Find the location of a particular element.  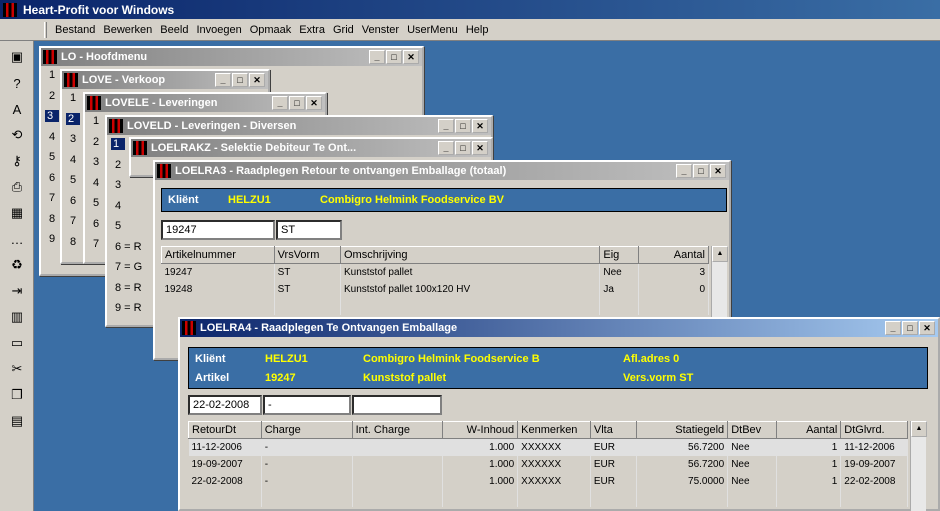

menu-usermenu: UserMenu is located at coordinates (432, 30).